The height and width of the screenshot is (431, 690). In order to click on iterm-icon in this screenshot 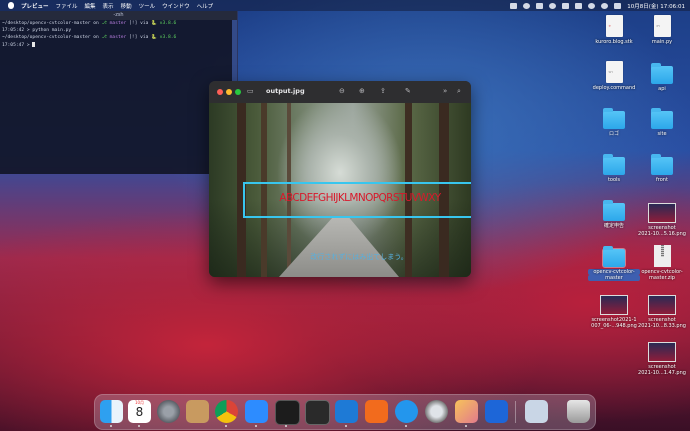, I will do `click(317, 412)`.